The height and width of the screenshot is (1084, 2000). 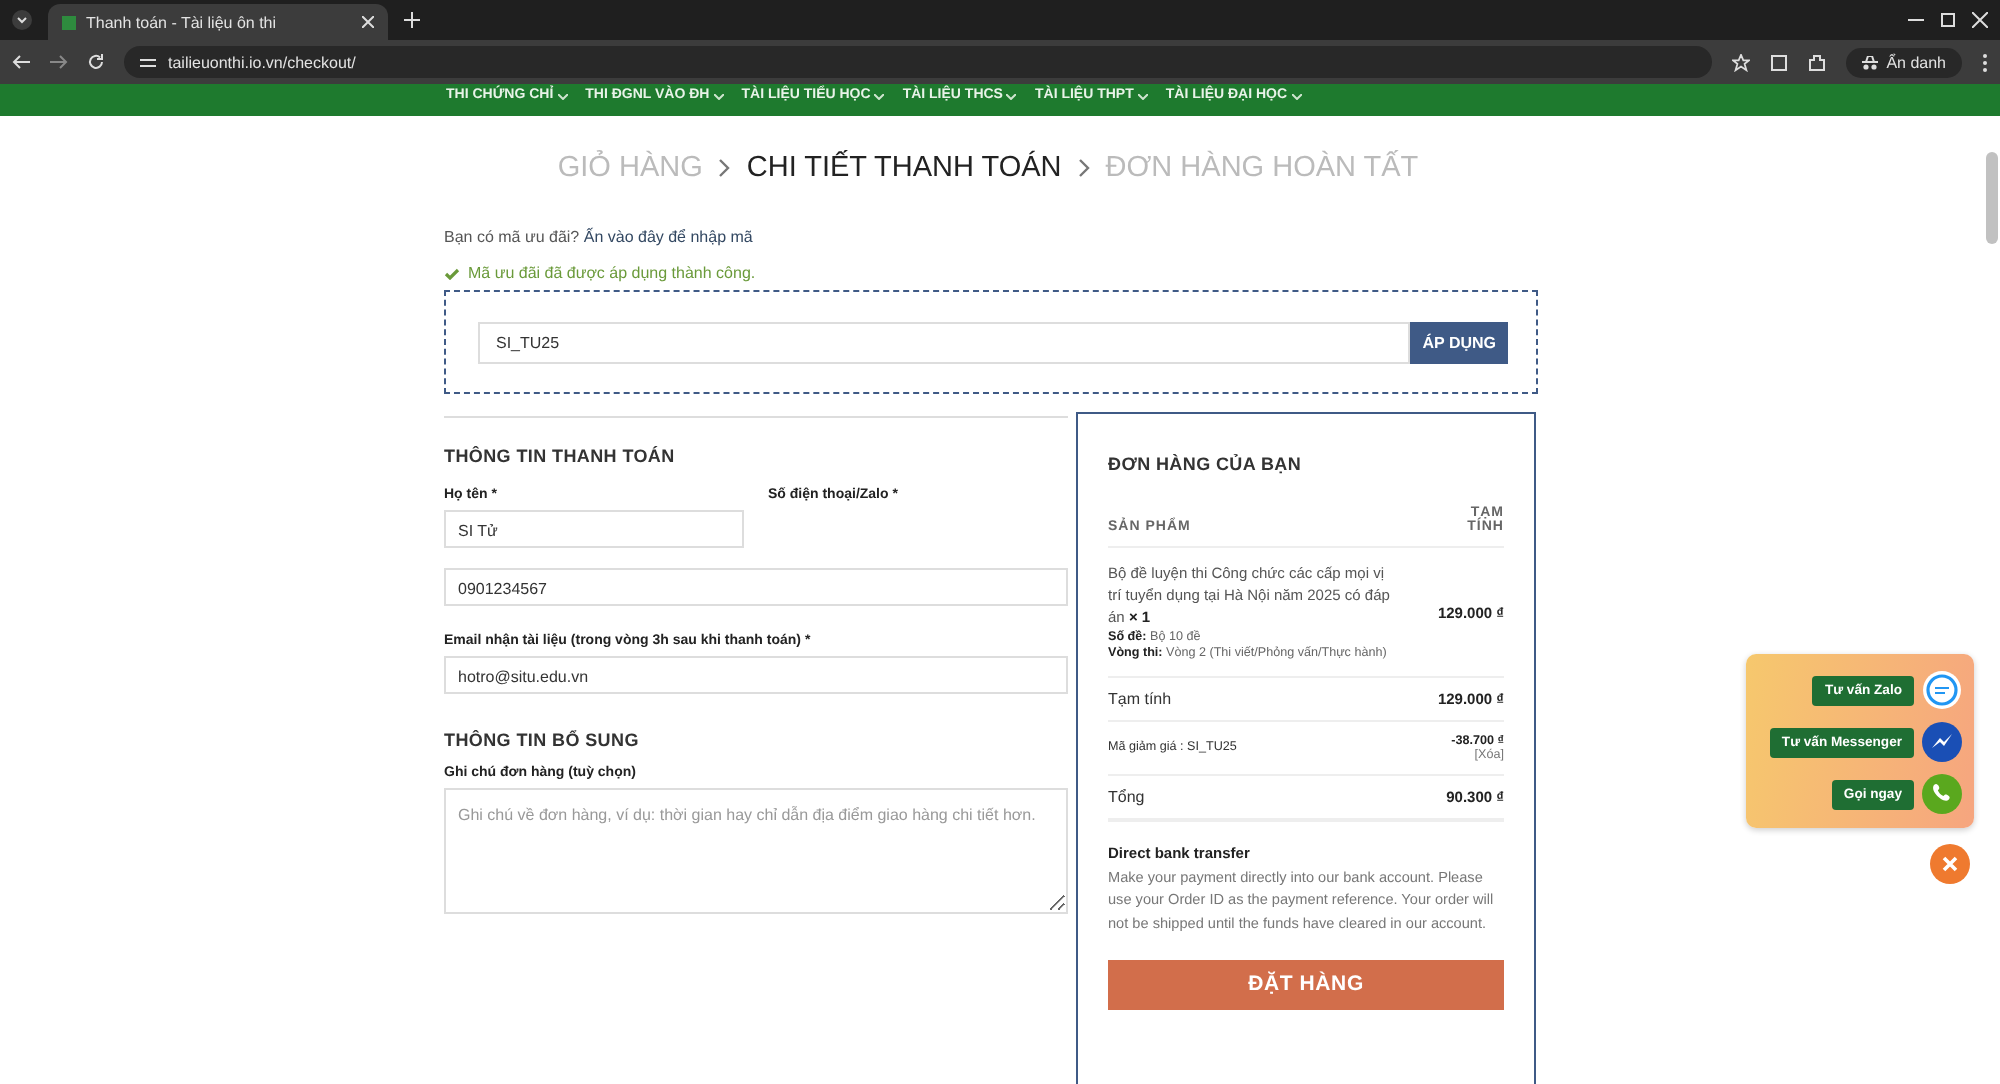 I want to click on total-label: Tổng, so click(x=1126, y=796).